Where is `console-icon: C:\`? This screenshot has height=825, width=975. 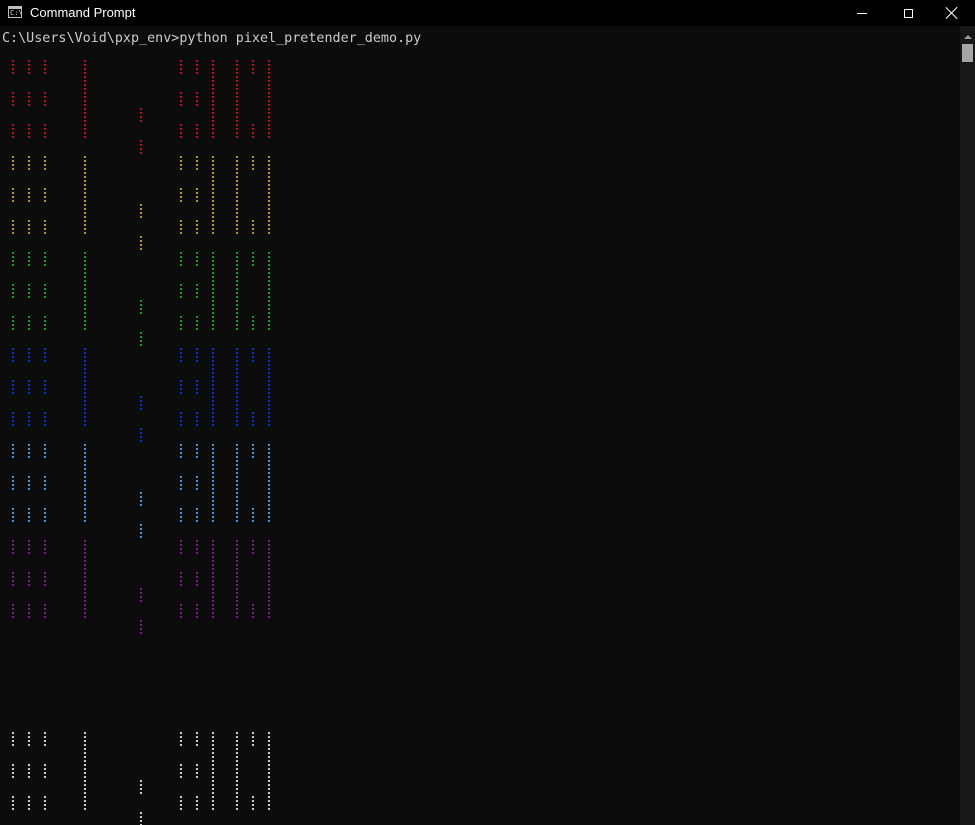
console-icon: C:\ is located at coordinates (15, 12).